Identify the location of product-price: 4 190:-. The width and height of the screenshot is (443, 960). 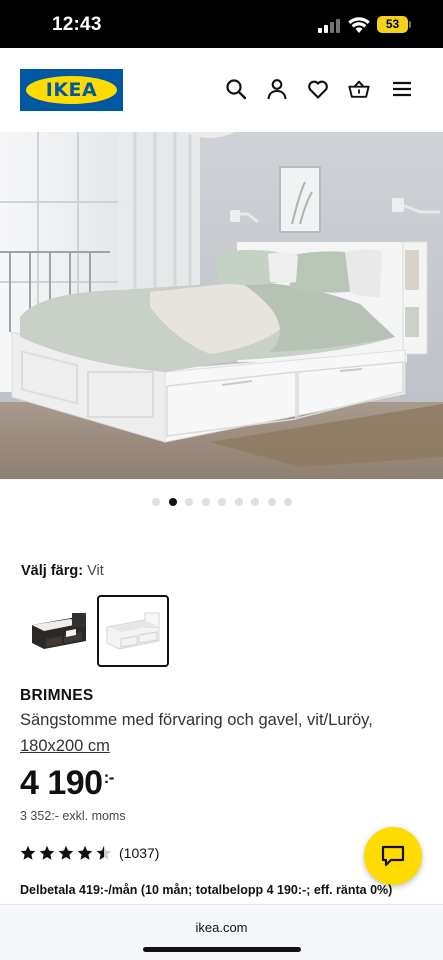
(67, 783).